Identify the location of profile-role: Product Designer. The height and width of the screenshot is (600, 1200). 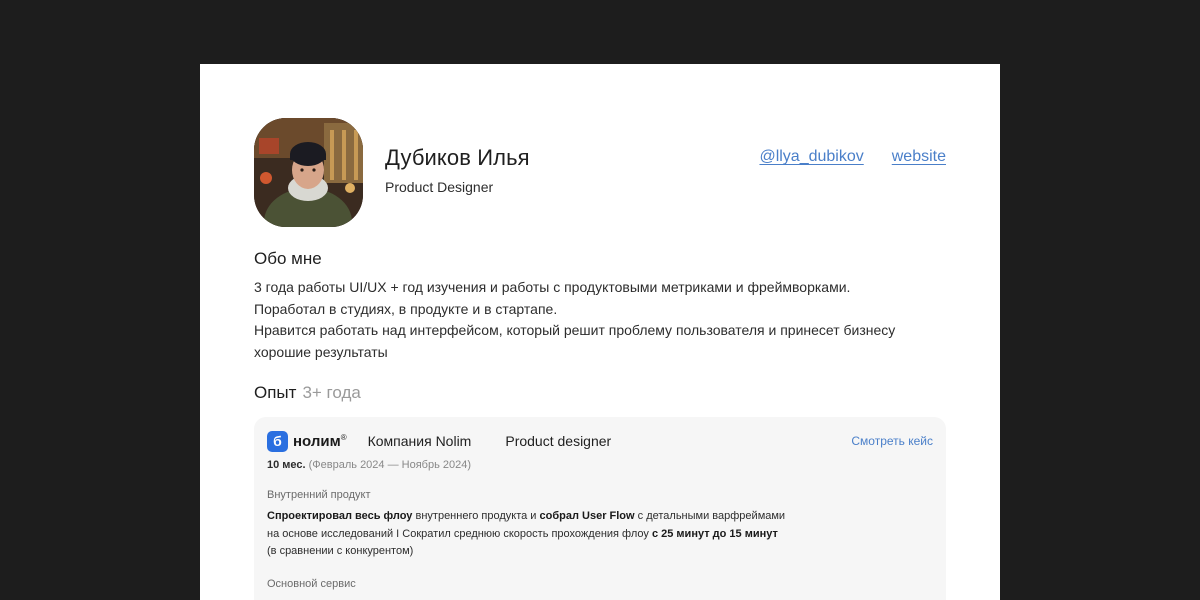
(439, 187).